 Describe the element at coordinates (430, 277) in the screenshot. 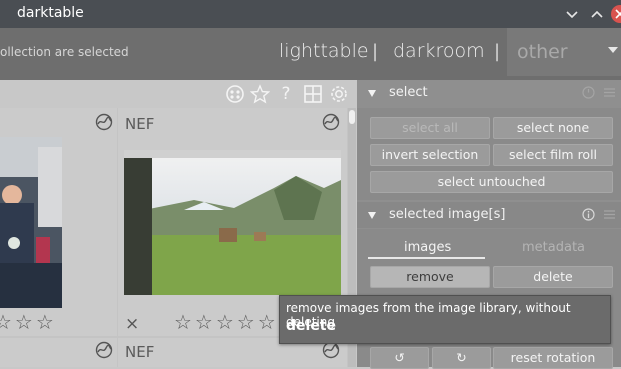

I see `remove-button: remove` at that location.